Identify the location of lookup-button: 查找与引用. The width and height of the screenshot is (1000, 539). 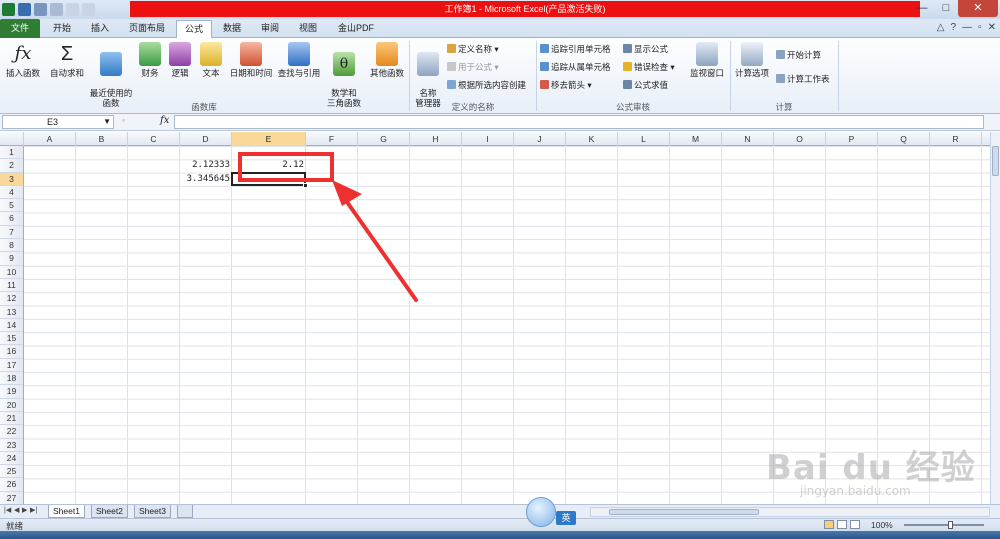
(299, 60).